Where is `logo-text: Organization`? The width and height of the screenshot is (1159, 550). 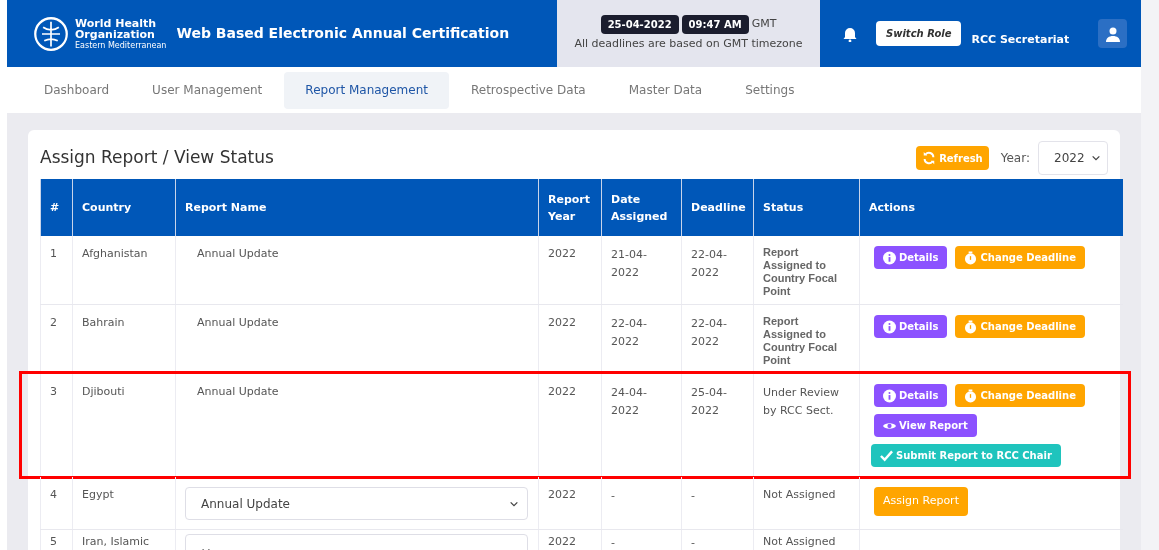
logo-text: Organization is located at coordinates (115, 34).